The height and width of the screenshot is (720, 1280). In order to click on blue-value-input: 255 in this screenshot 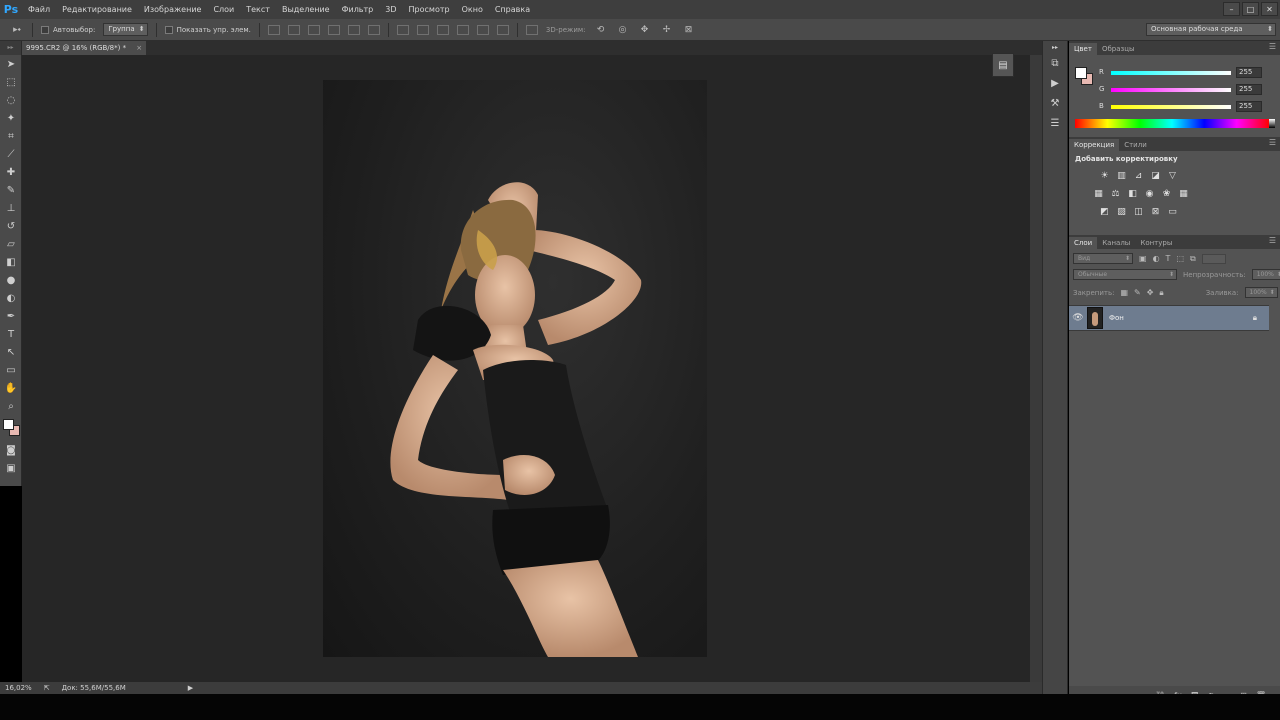, I will do `click(1249, 106)`.